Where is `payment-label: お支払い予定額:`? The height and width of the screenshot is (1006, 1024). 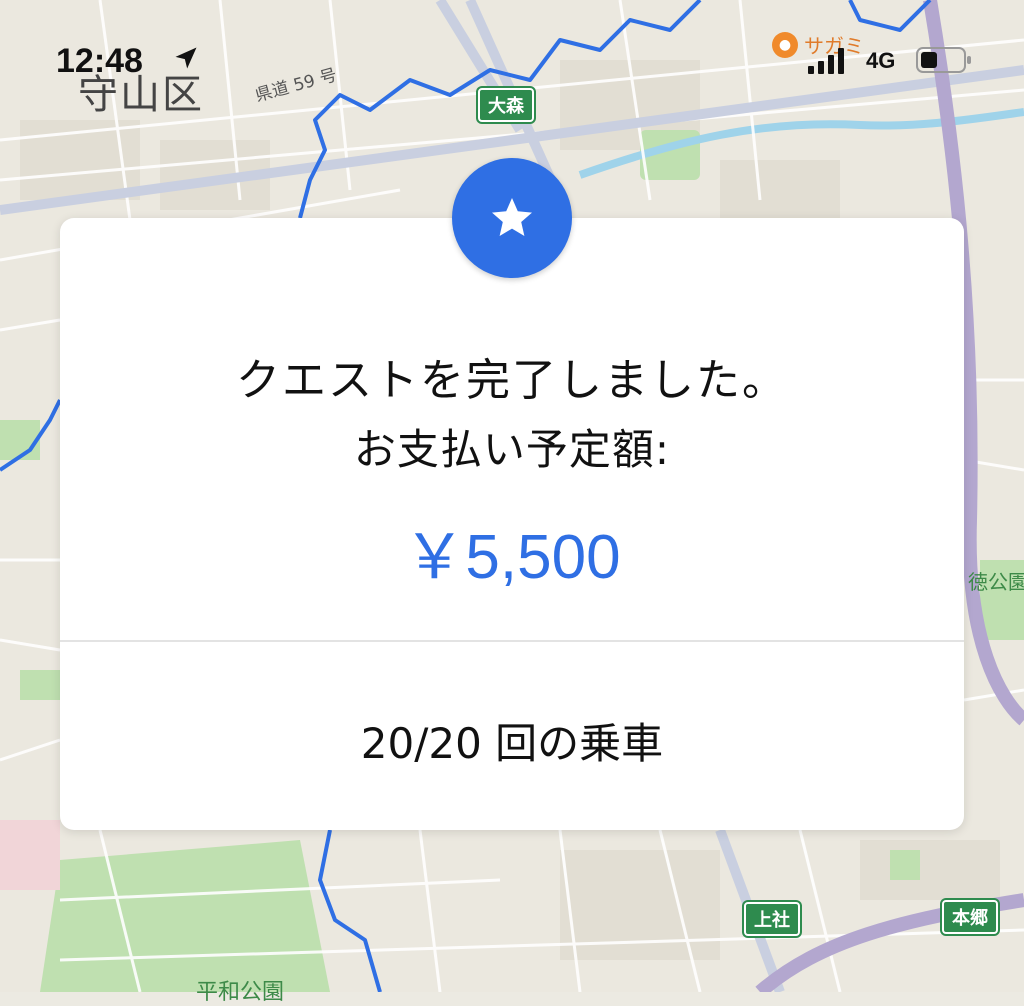 payment-label: お支払い予定額: is located at coordinates (512, 449).